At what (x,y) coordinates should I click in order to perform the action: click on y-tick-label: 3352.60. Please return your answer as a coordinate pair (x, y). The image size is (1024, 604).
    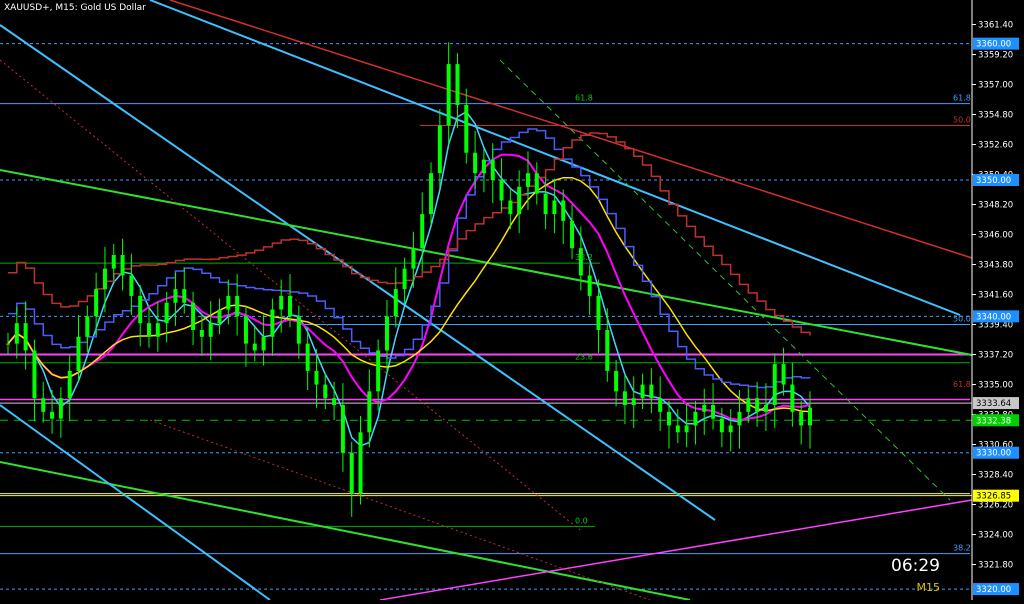
    Looking at the image, I should click on (995, 146).